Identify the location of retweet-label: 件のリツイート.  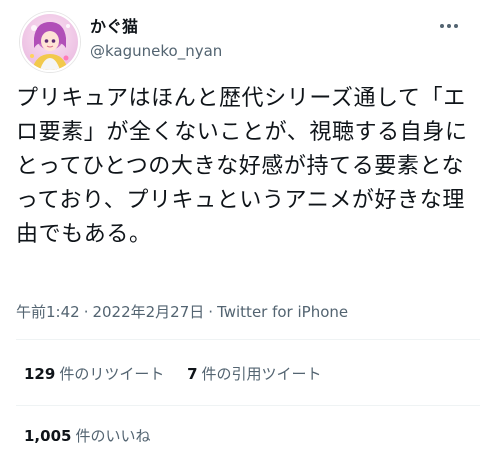
(112, 374).